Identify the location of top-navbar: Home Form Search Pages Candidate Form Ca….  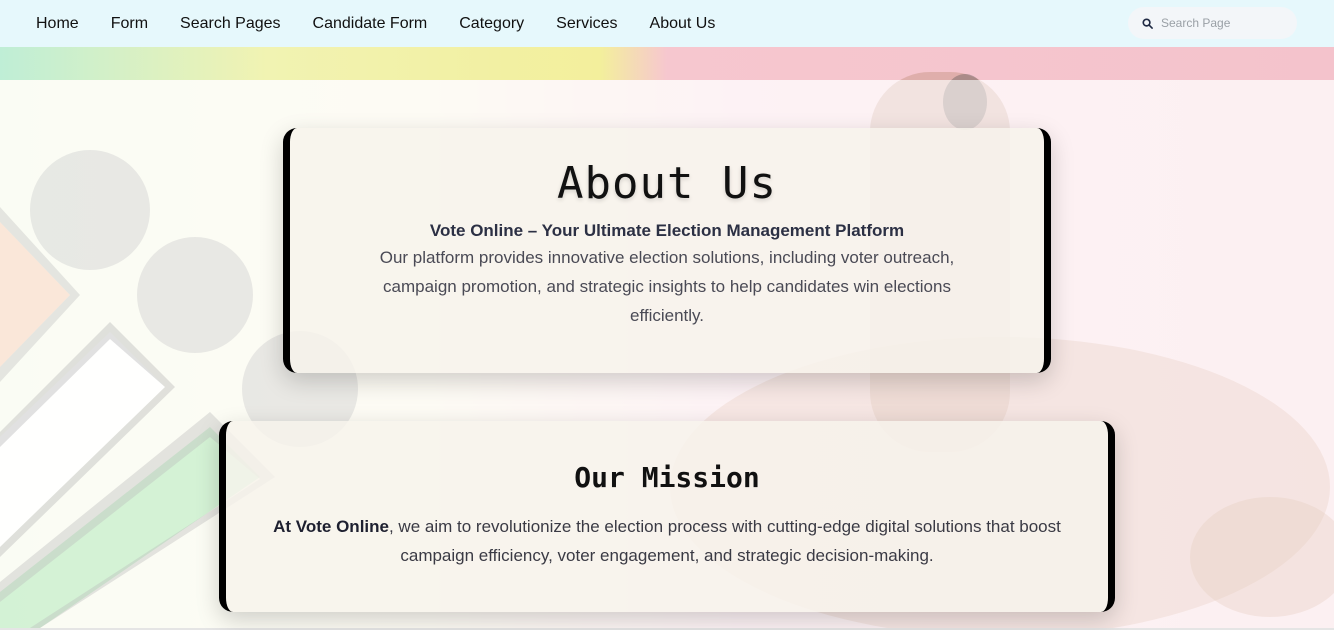
(667, 23).